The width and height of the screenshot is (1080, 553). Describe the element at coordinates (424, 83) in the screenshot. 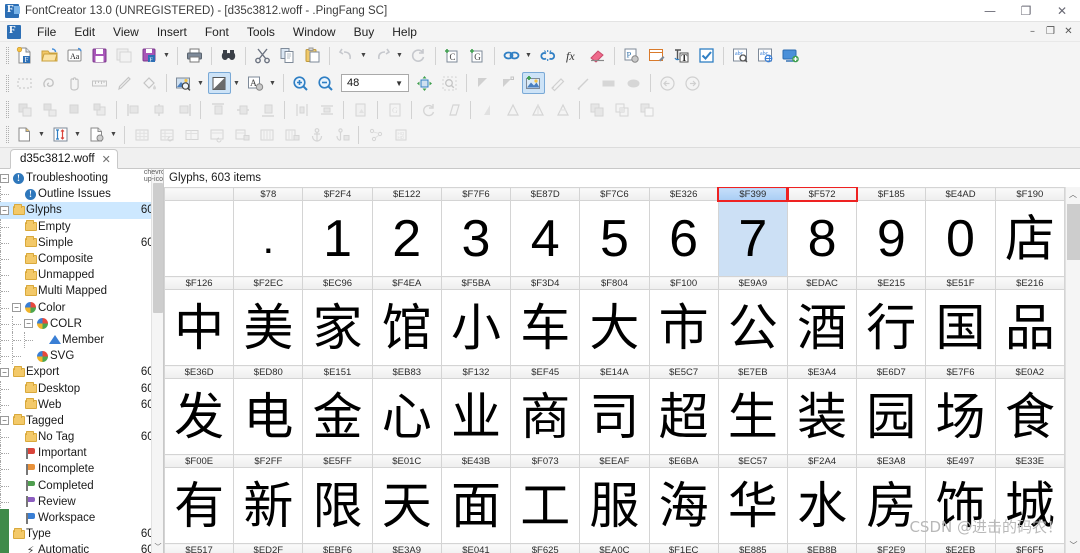

I see `fit-to-window-button` at that location.